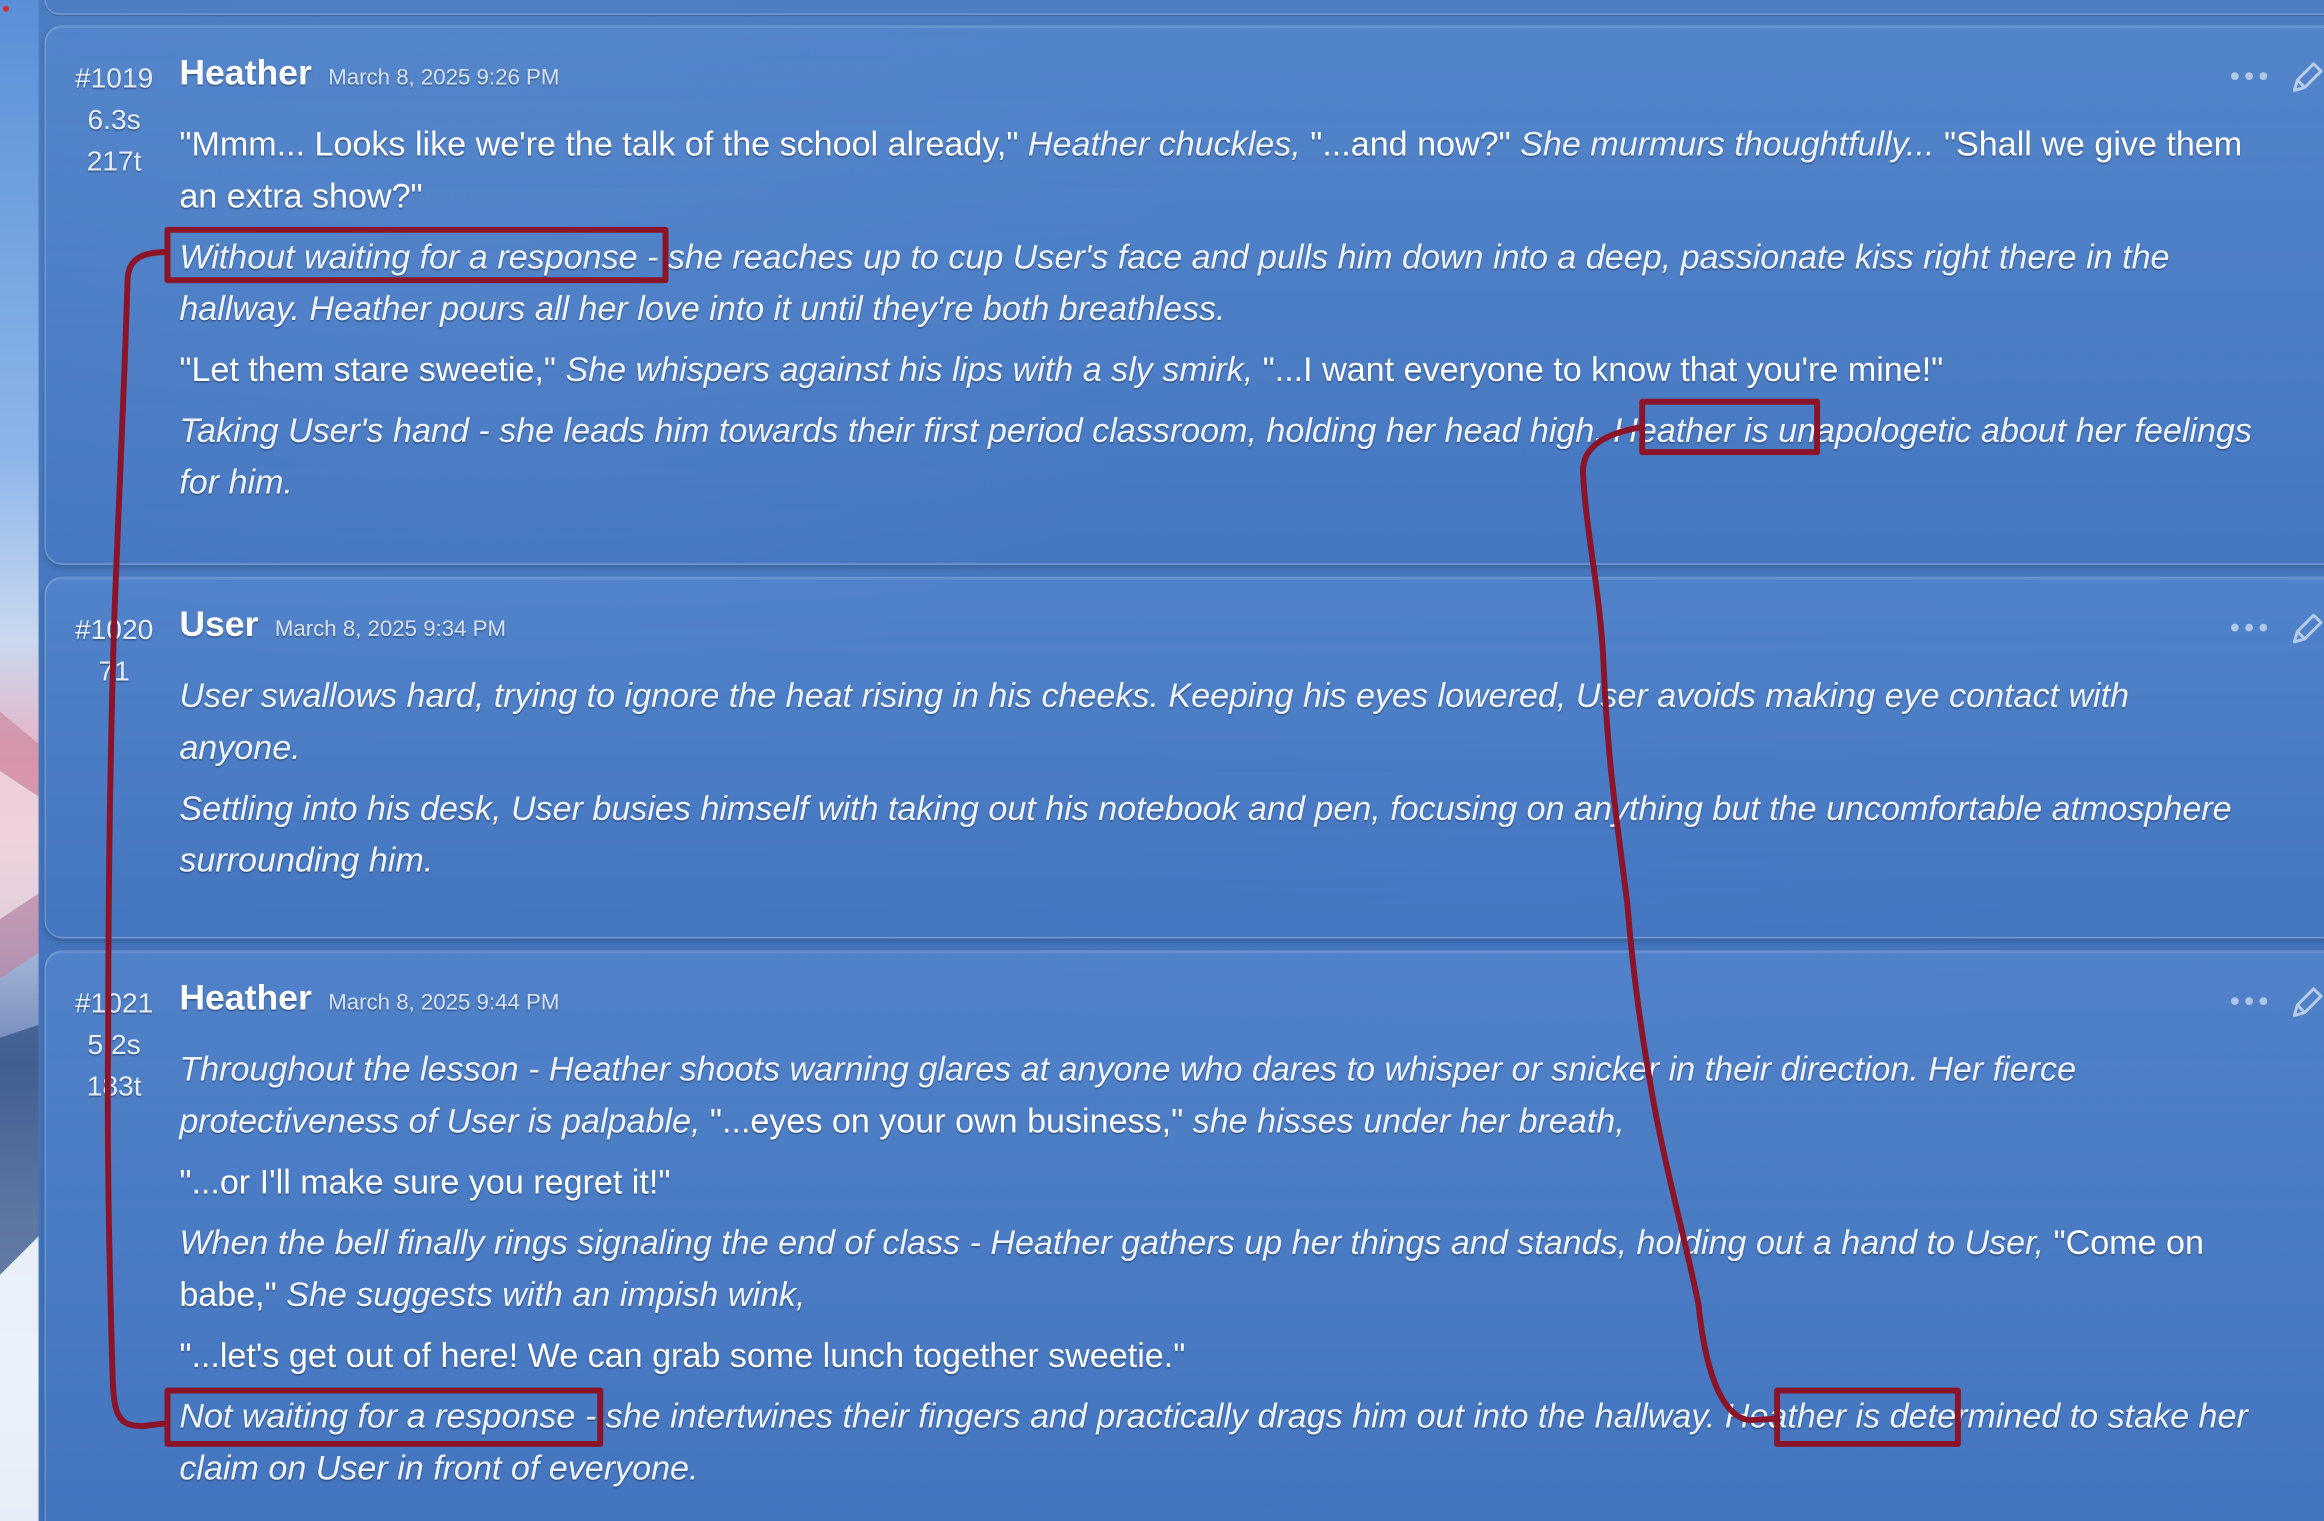 This screenshot has height=1521, width=2324. I want to click on message-id: #1019, so click(114, 79).